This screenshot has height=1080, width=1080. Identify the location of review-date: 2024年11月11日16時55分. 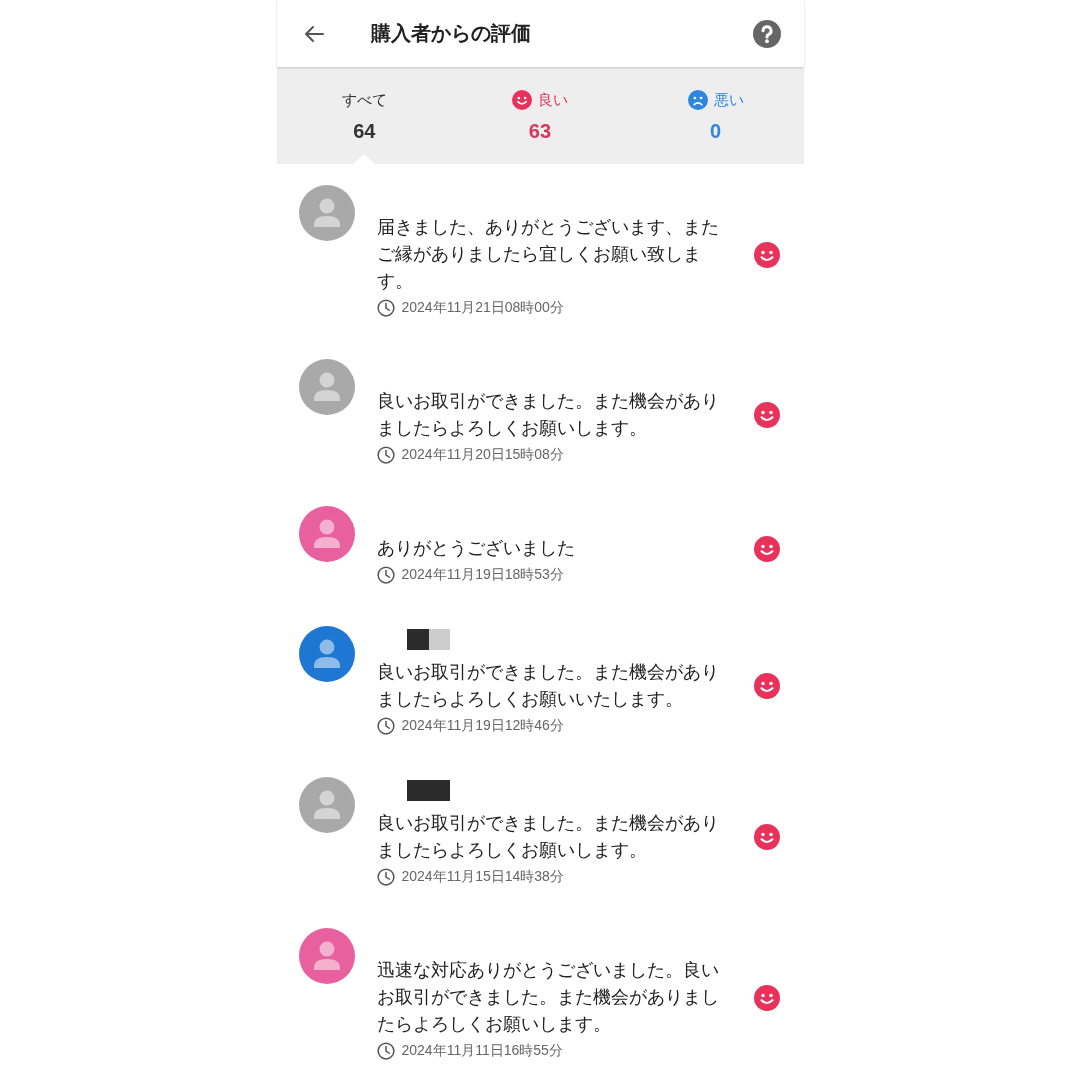
(482, 1051).